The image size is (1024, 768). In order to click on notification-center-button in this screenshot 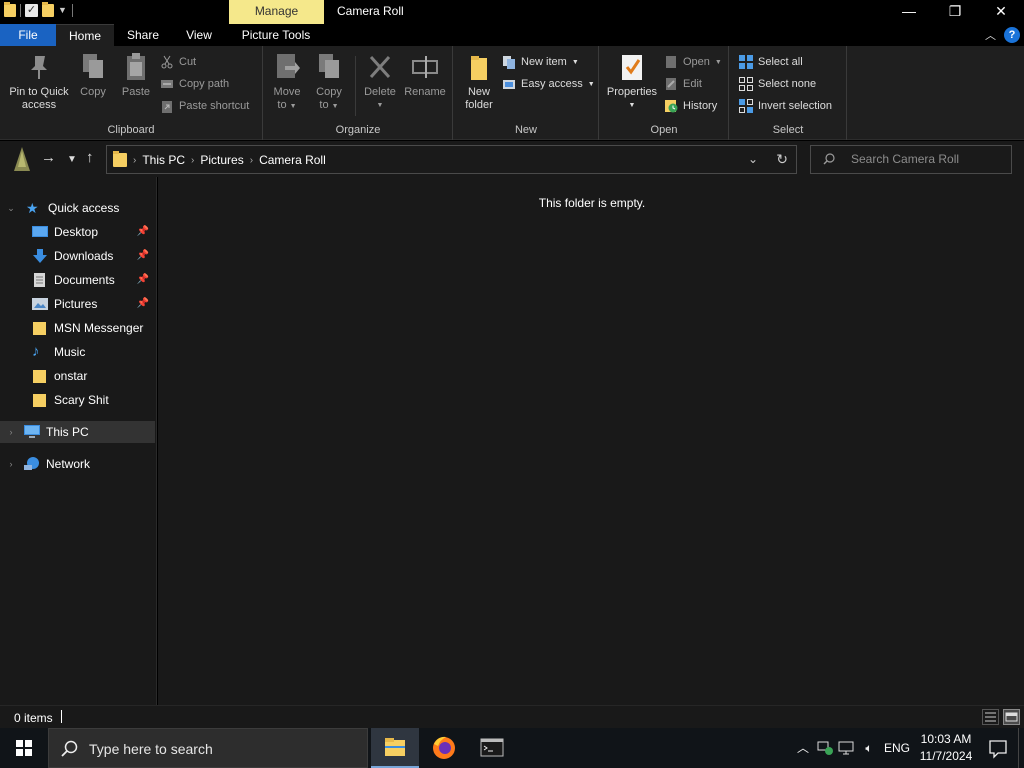, I will do `click(998, 748)`.